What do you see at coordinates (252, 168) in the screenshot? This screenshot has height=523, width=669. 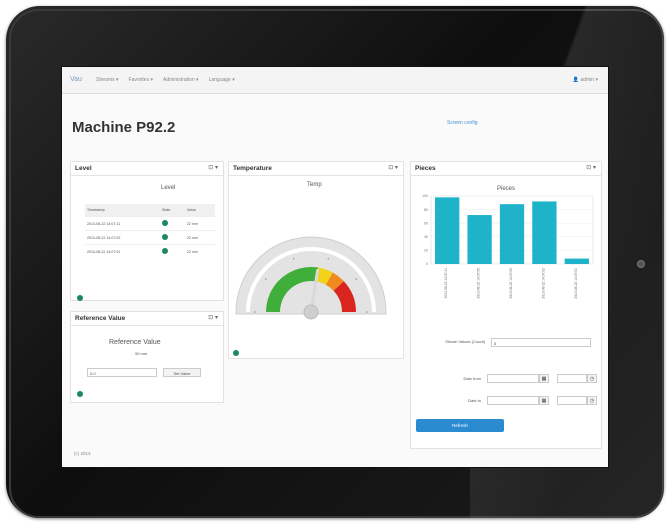 I see `temperature-panel-title: Temperature` at bounding box center [252, 168].